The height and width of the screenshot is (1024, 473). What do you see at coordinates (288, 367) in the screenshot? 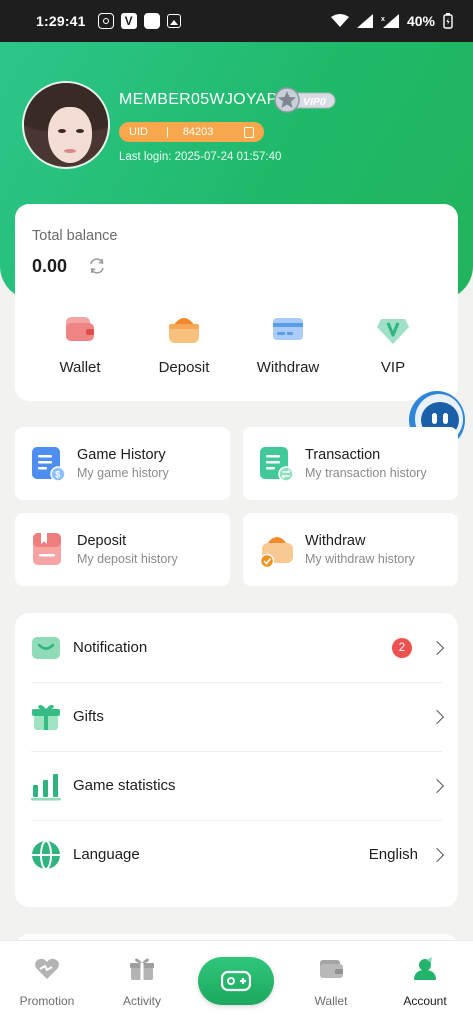
I see `withdraw-label: Withdraw` at bounding box center [288, 367].